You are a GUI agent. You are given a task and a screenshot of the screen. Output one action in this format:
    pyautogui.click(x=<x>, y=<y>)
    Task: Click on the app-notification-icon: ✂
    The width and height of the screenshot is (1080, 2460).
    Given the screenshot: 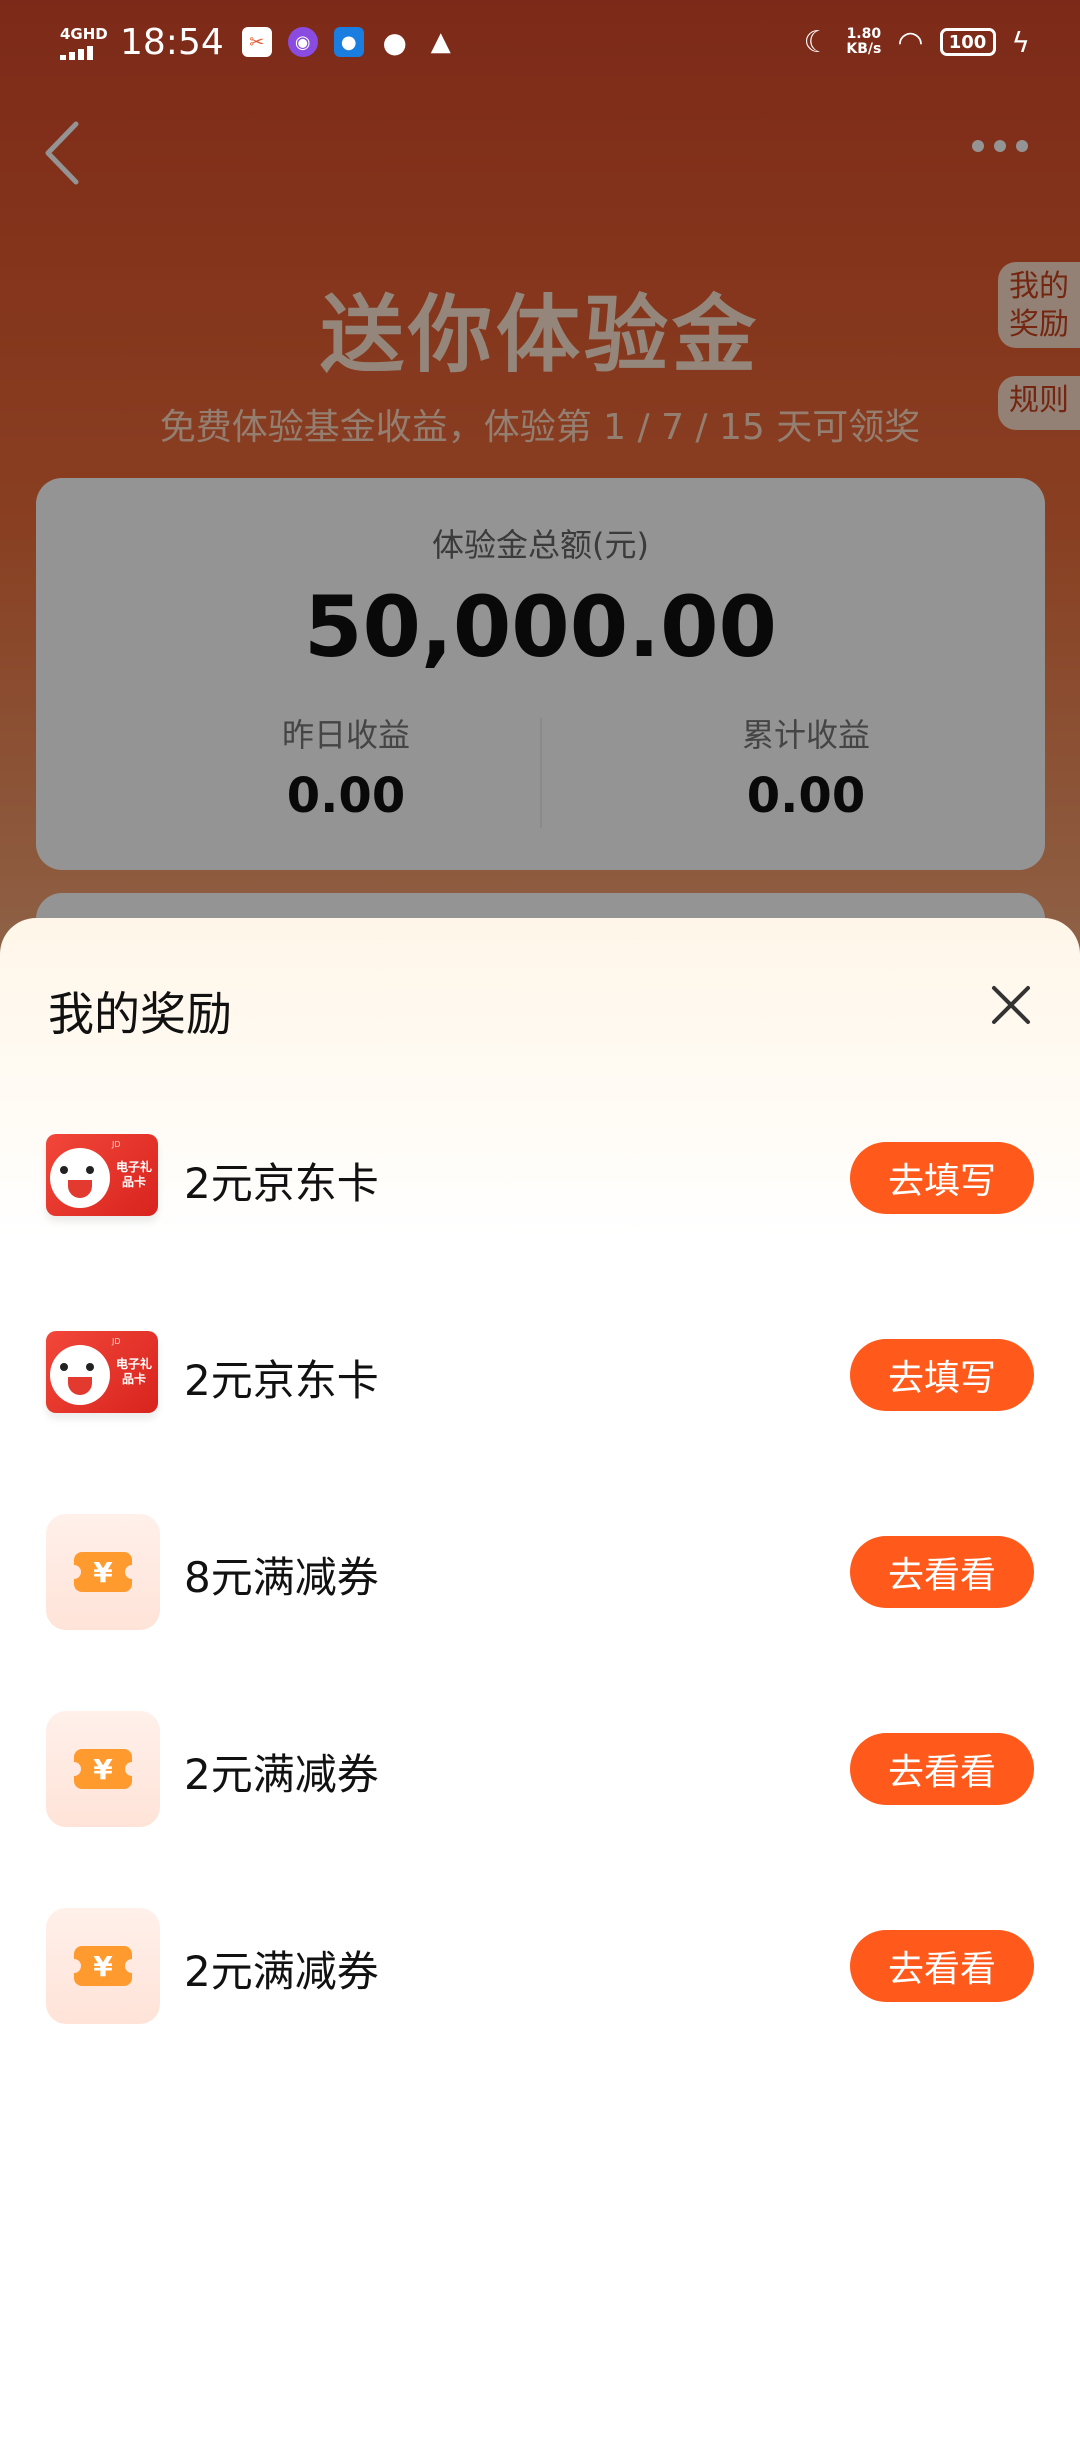 What is the action you would take?
    pyautogui.click(x=256, y=42)
    